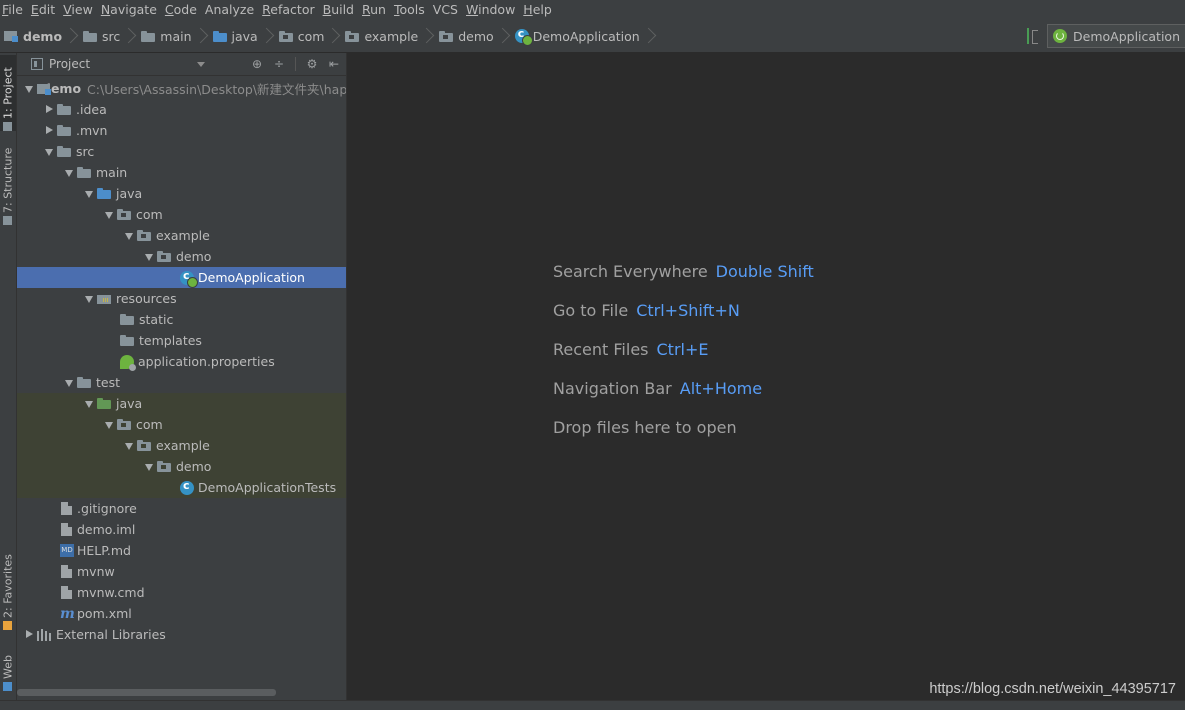  What do you see at coordinates (130, 10) in the screenshot?
I see `menu-navigate: Navigate` at bounding box center [130, 10].